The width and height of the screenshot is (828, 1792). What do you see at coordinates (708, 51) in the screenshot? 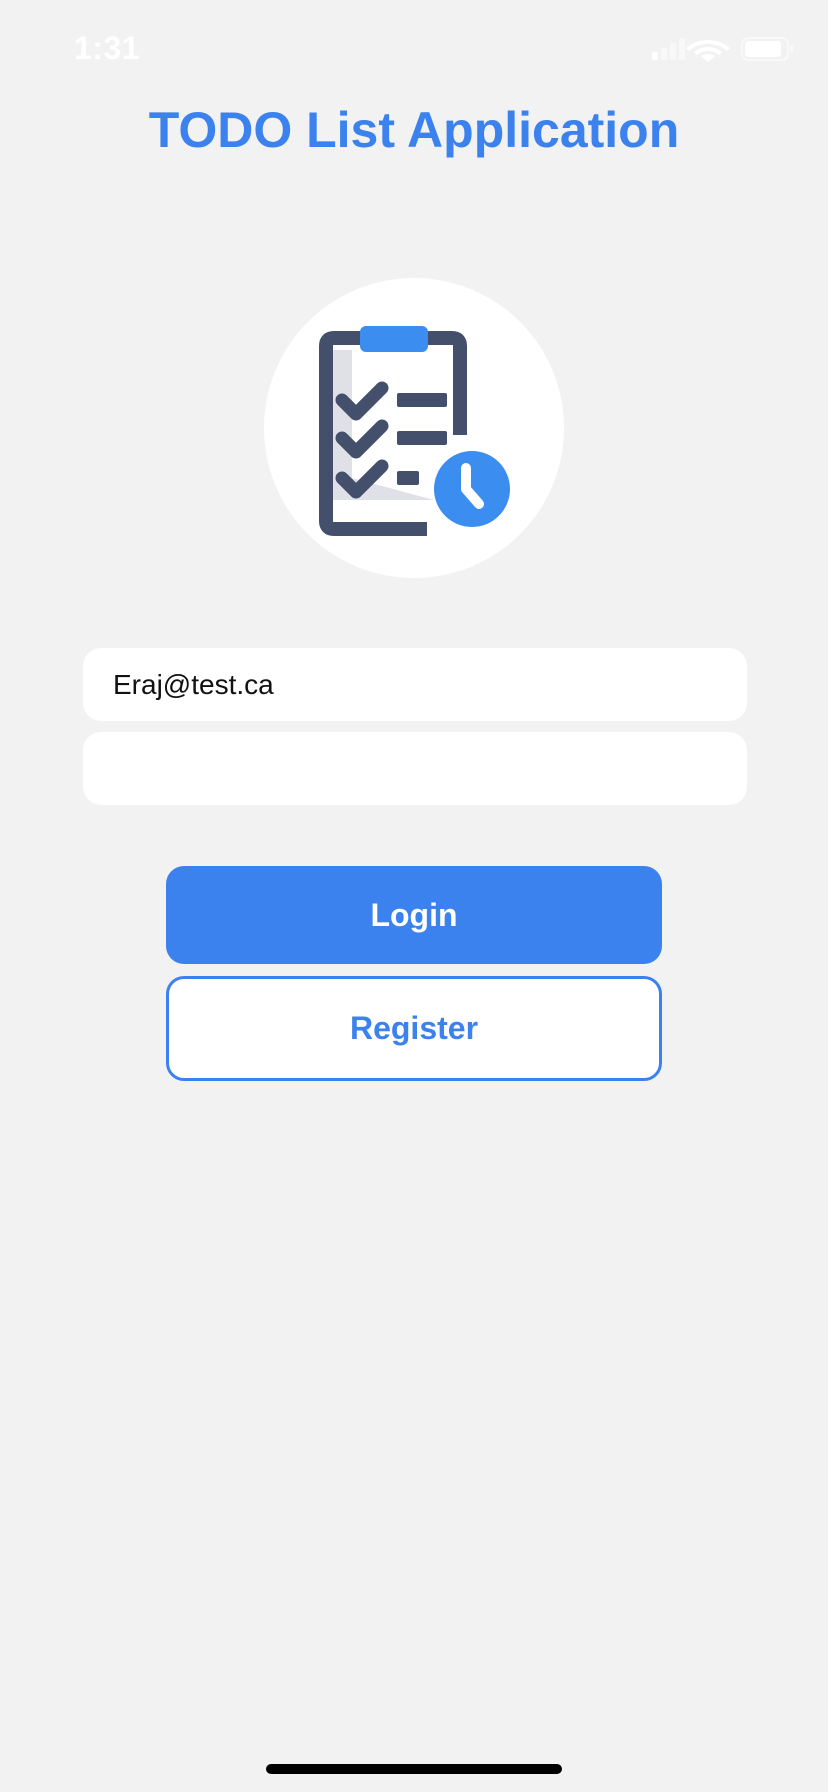
I see `wifi-icon` at bounding box center [708, 51].